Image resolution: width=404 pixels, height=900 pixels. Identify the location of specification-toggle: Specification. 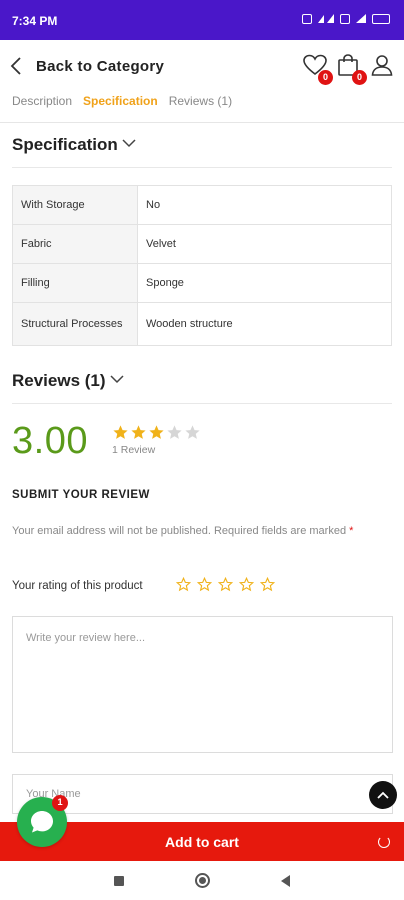
(74, 145).